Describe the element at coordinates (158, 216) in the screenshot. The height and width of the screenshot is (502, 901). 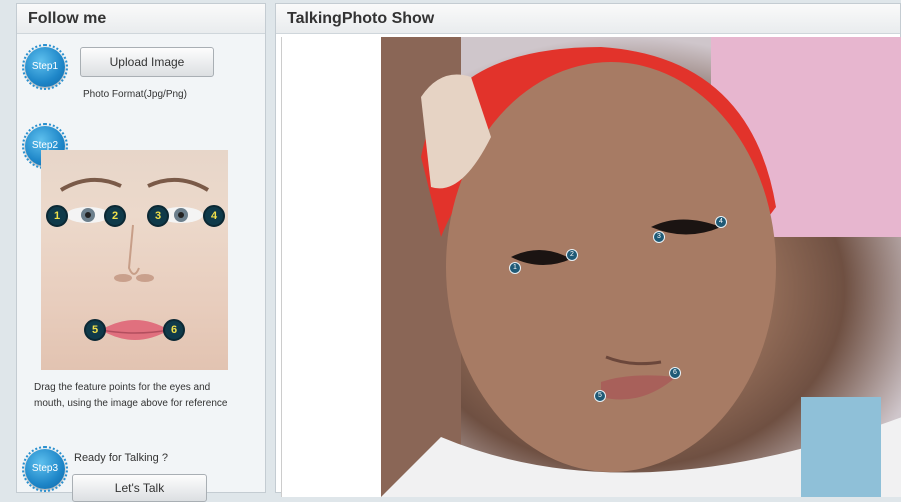
I see `ref-point-3: 3` at that location.